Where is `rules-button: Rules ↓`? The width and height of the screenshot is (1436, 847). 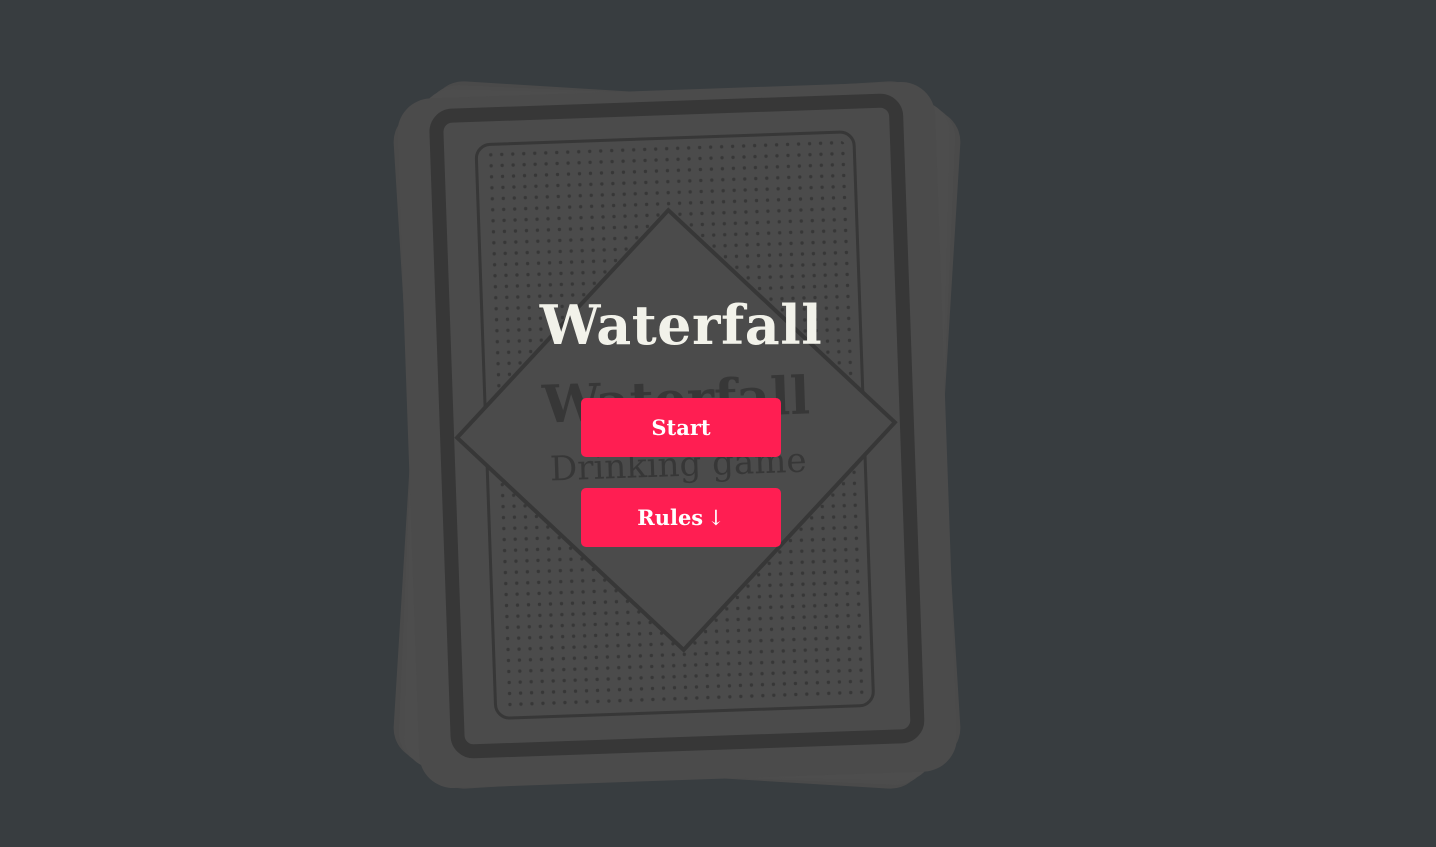
rules-button: Rules ↓ is located at coordinates (681, 517).